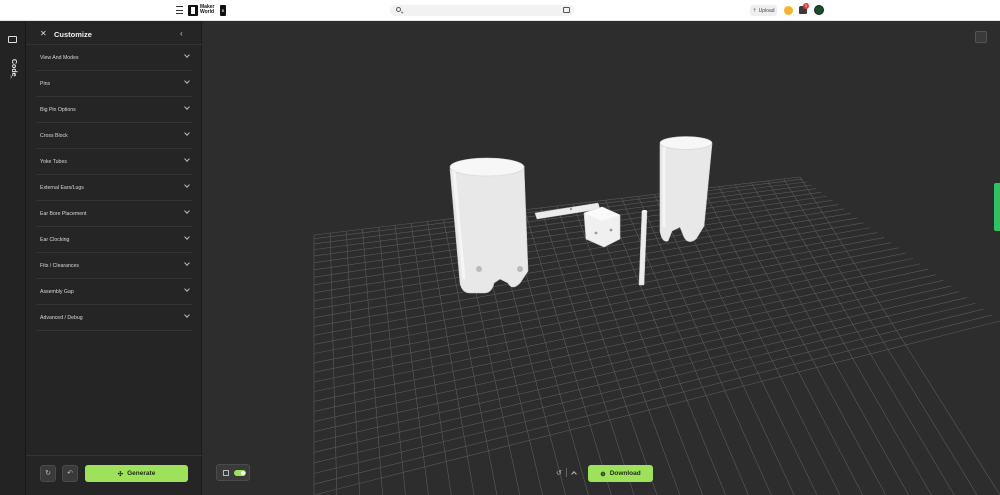 This screenshot has width=1000, height=495. I want to click on toolbar-divider, so click(566, 472).